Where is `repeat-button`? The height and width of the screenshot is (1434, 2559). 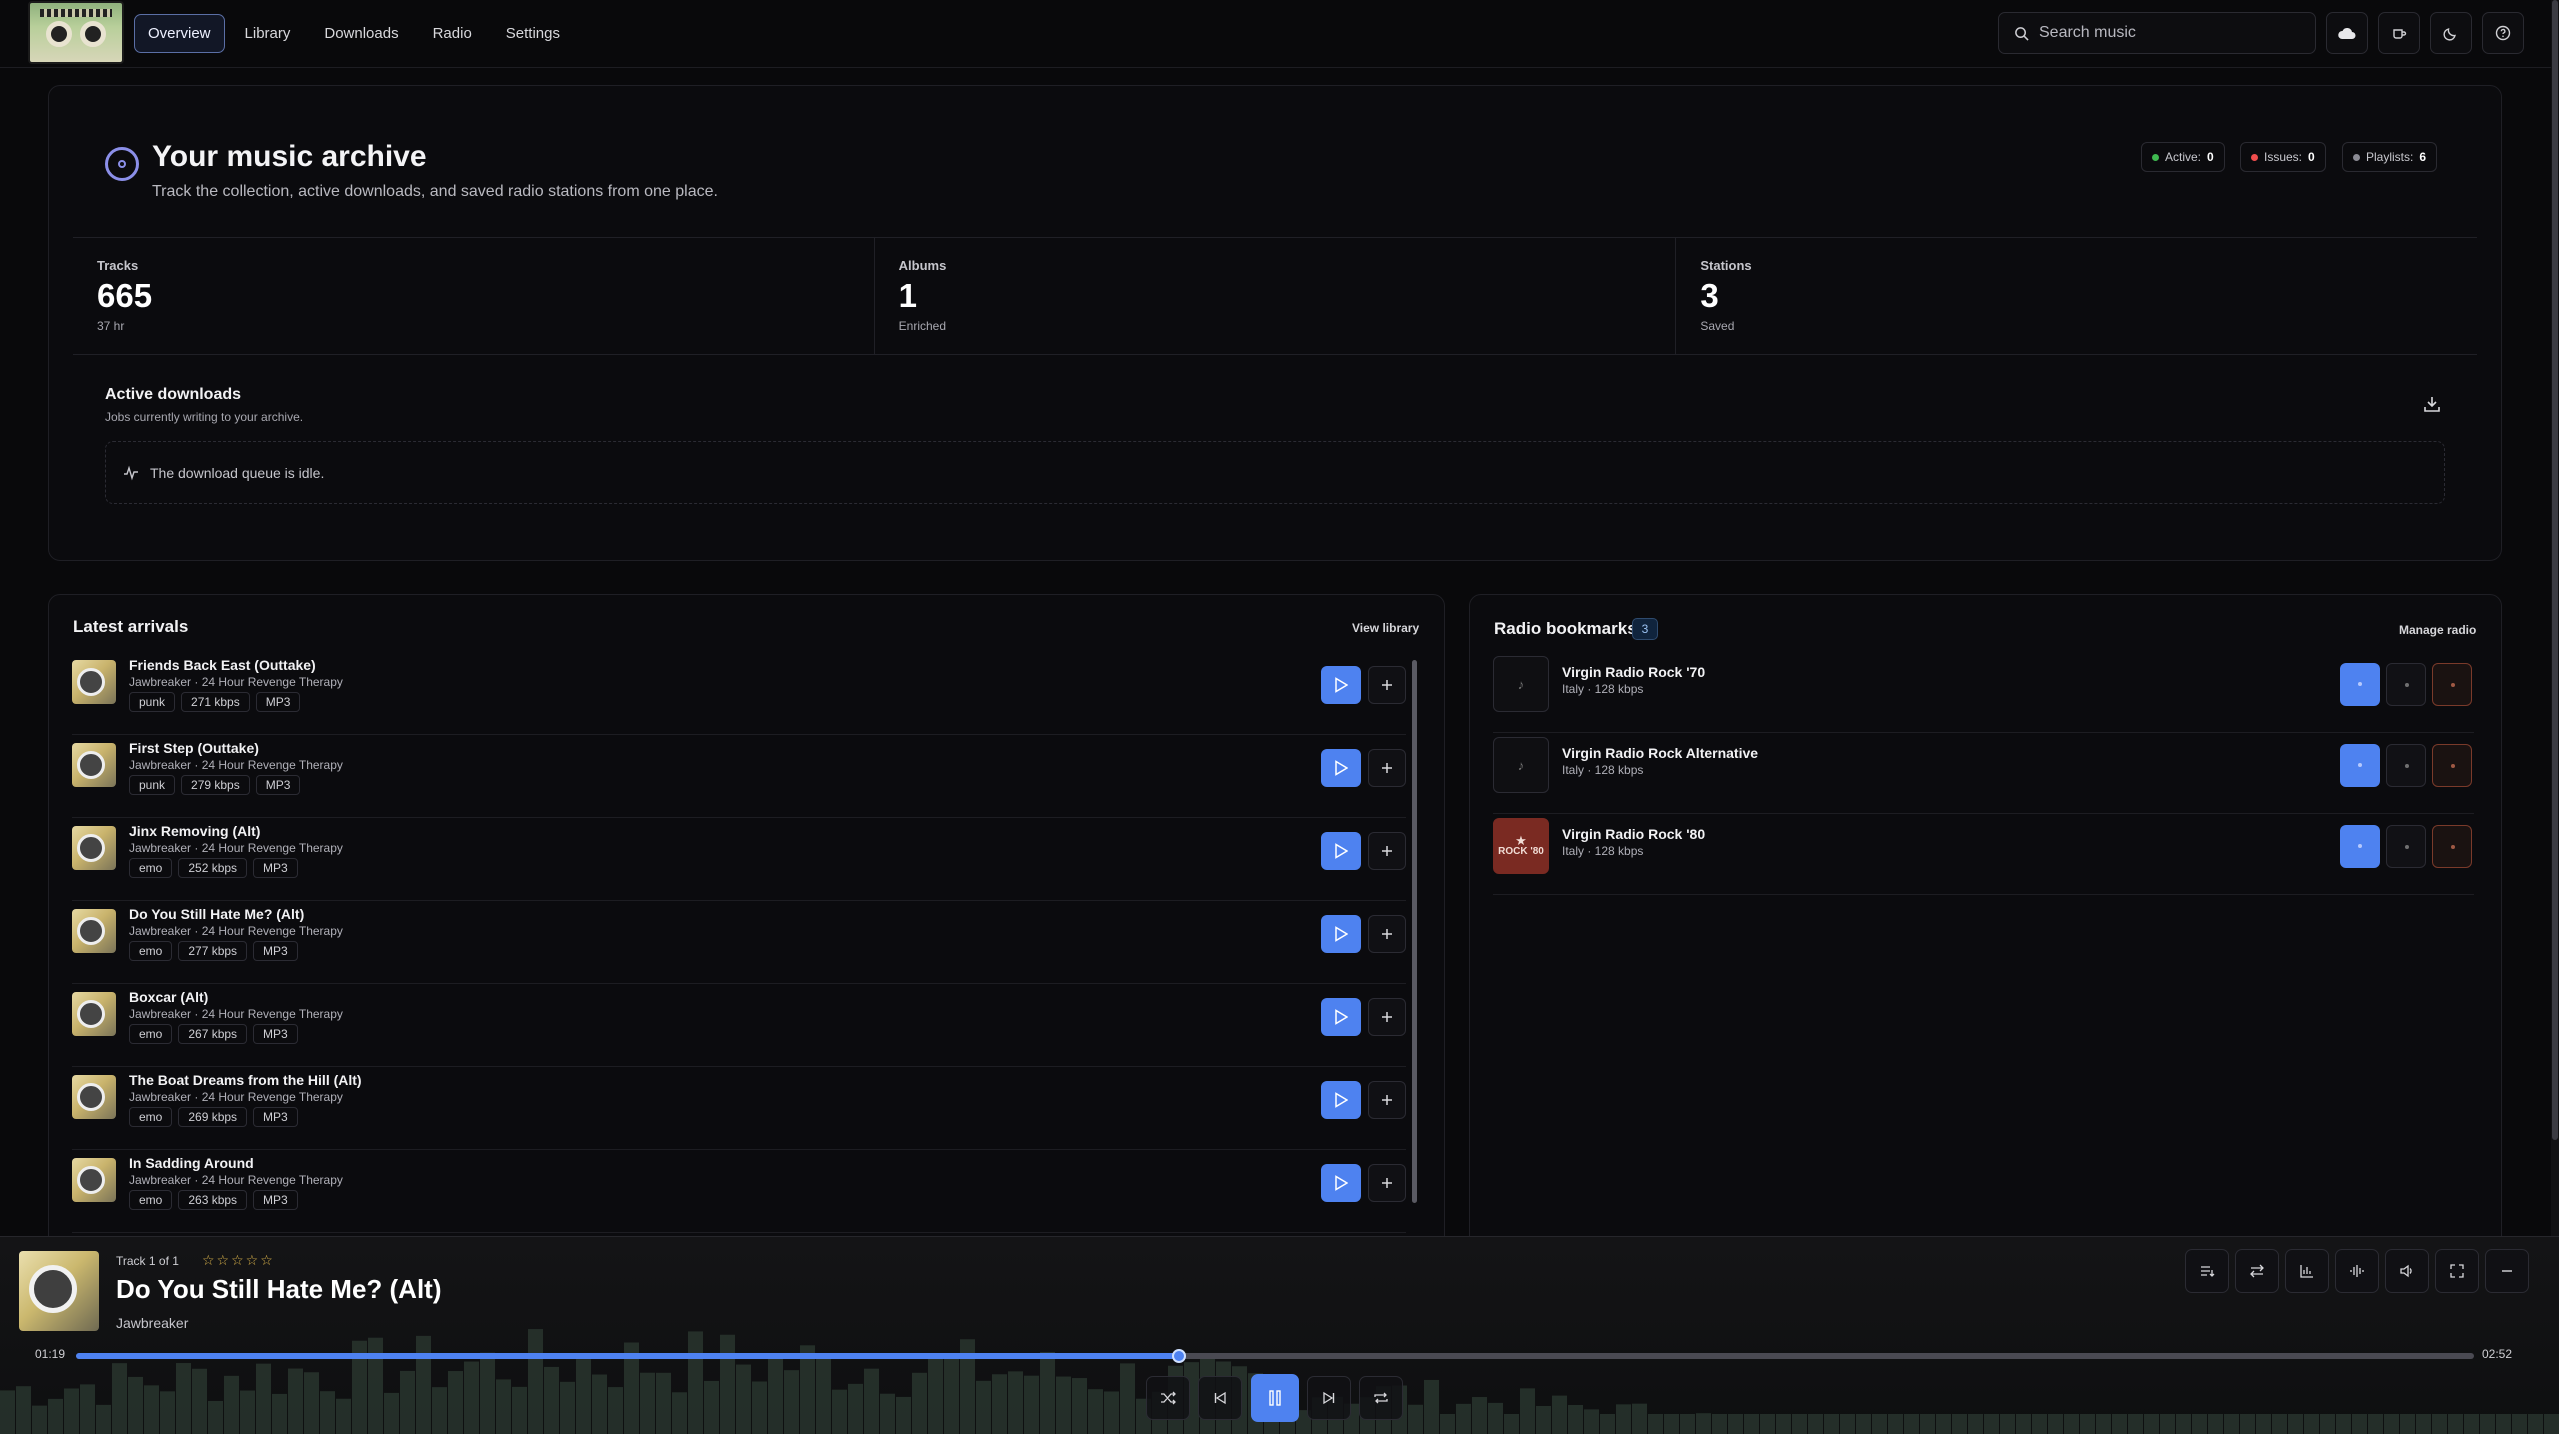
repeat-button is located at coordinates (1381, 1398).